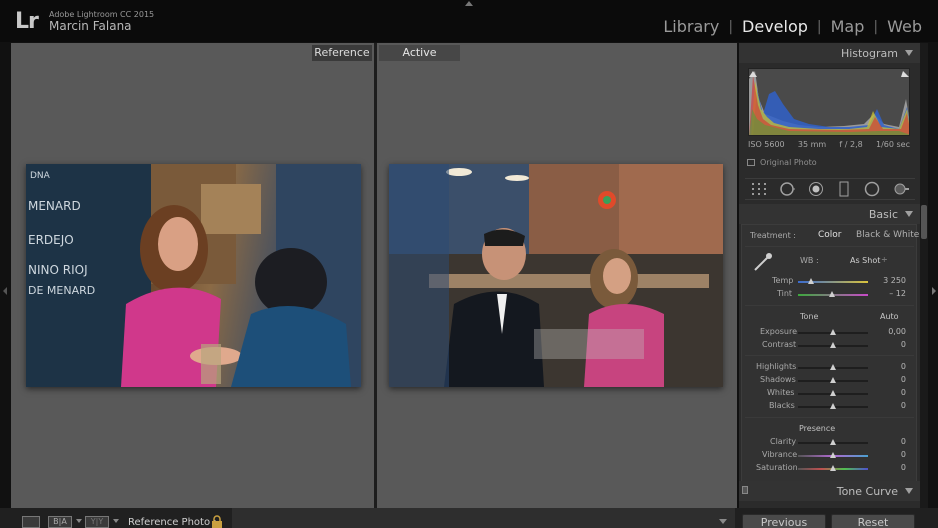 The image size is (938, 528). What do you see at coordinates (816, 189) in the screenshot?
I see `red-eye-icon` at bounding box center [816, 189].